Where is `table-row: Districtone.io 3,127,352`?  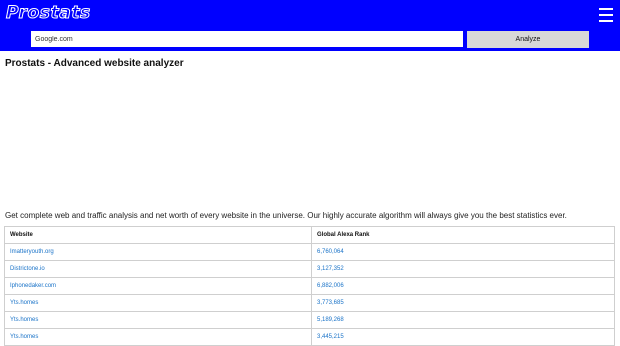
table-row: Districtone.io 3,127,352 is located at coordinates (309, 269).